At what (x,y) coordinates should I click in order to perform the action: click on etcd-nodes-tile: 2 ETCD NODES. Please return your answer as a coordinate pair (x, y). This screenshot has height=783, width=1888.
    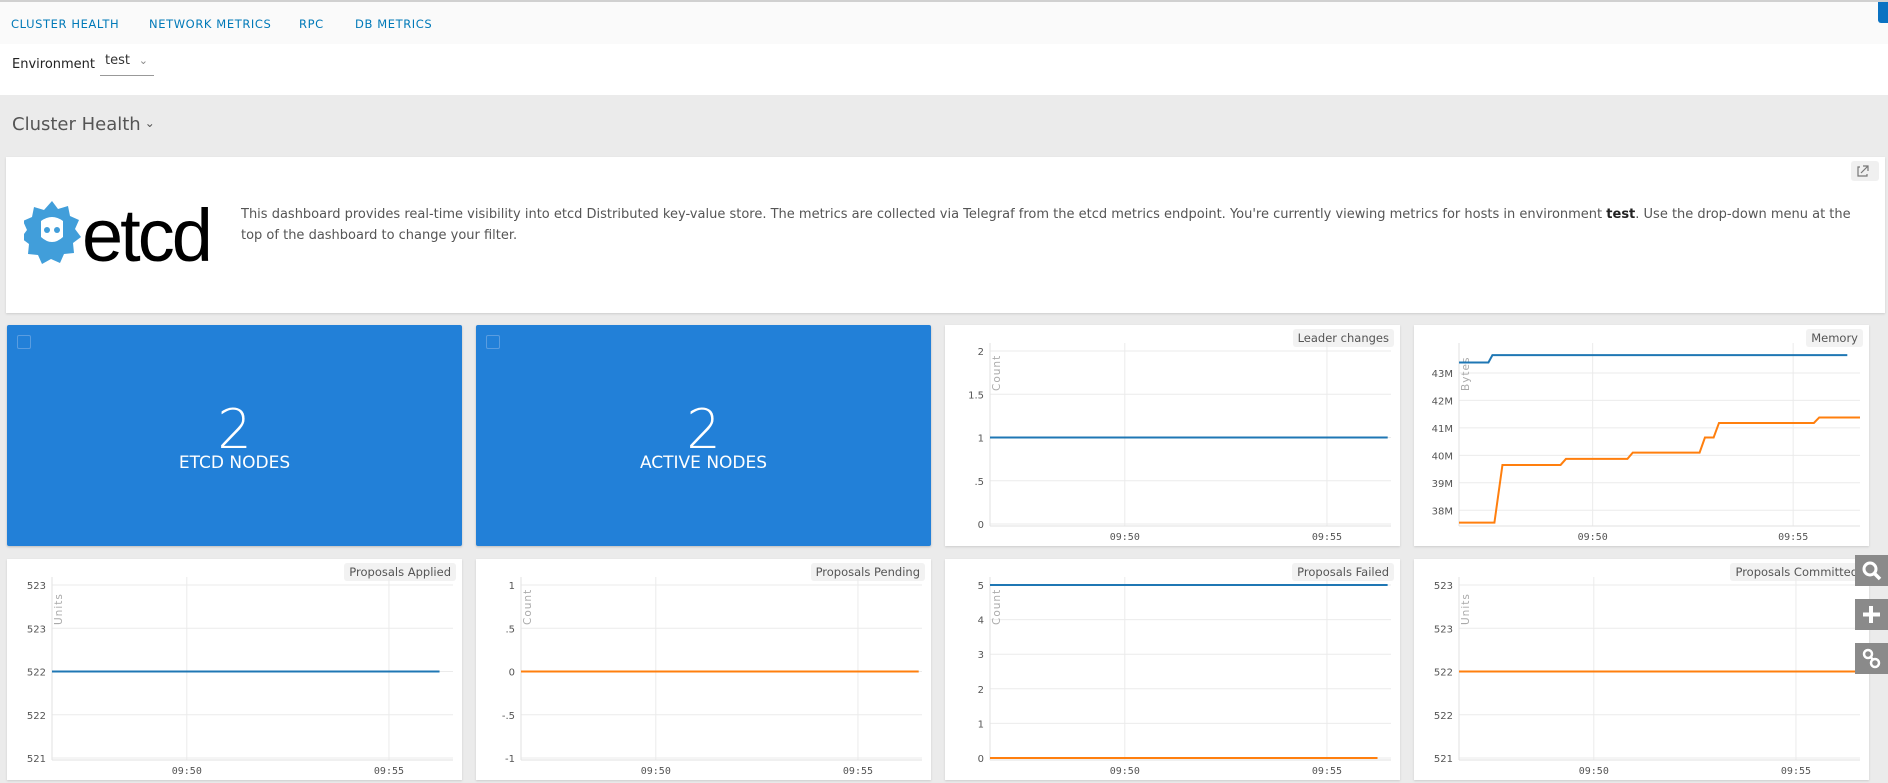
    Looking at the image, I should click on (234, 435).